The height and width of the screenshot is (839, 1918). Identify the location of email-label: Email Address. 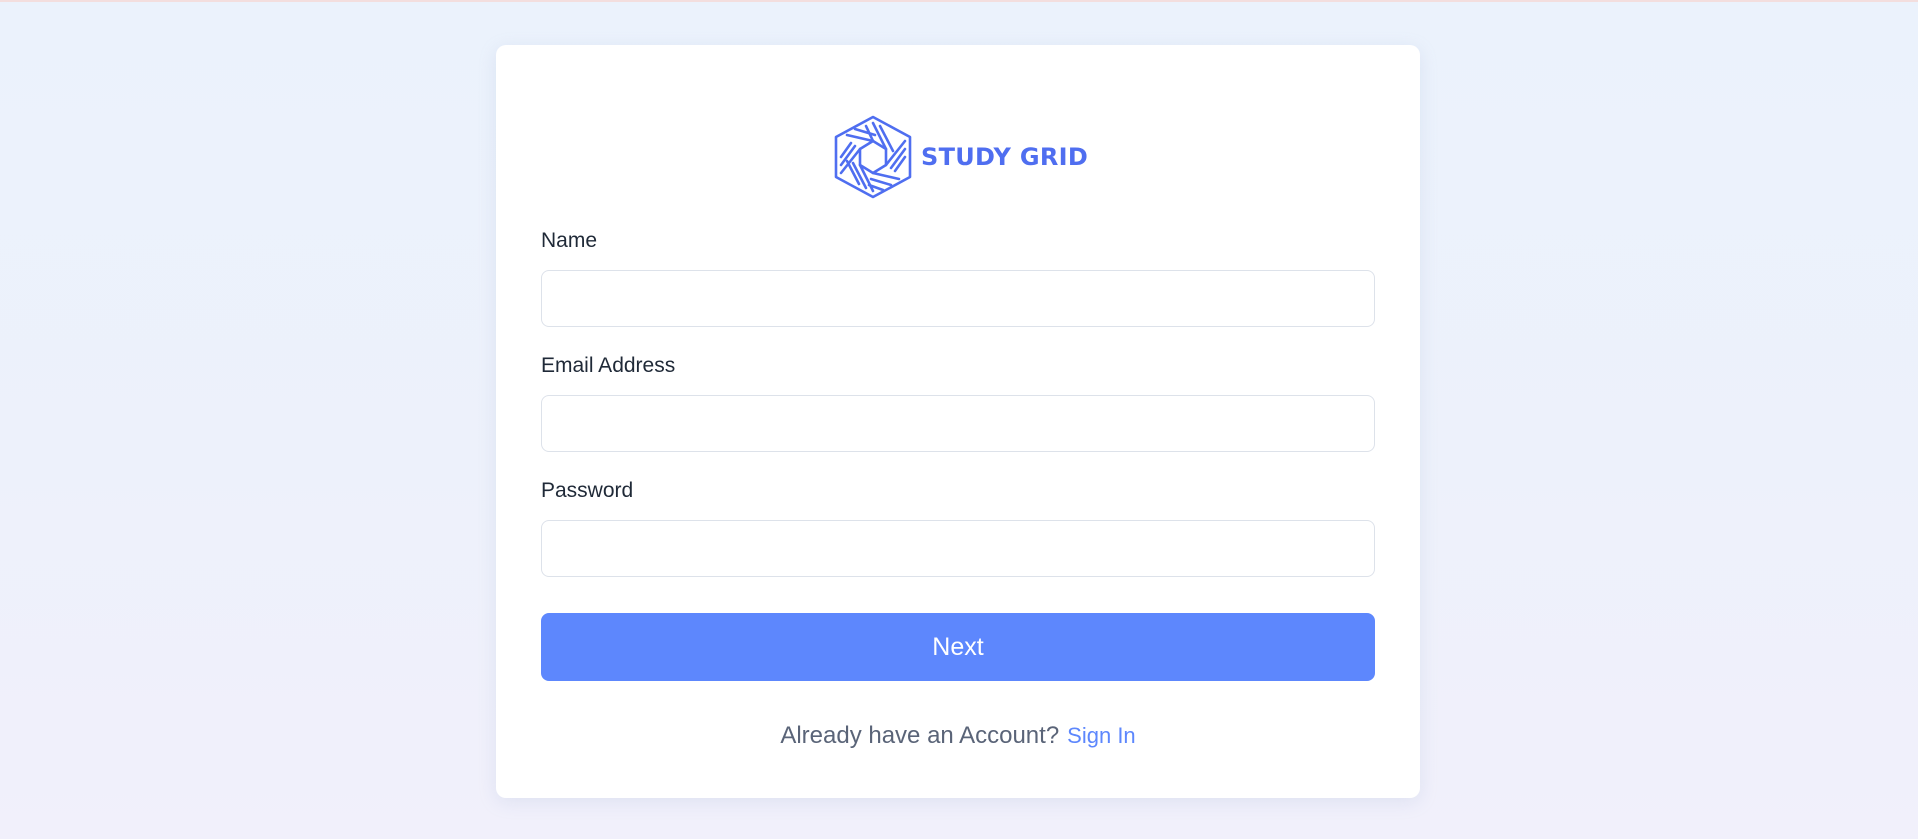
(608, 365).